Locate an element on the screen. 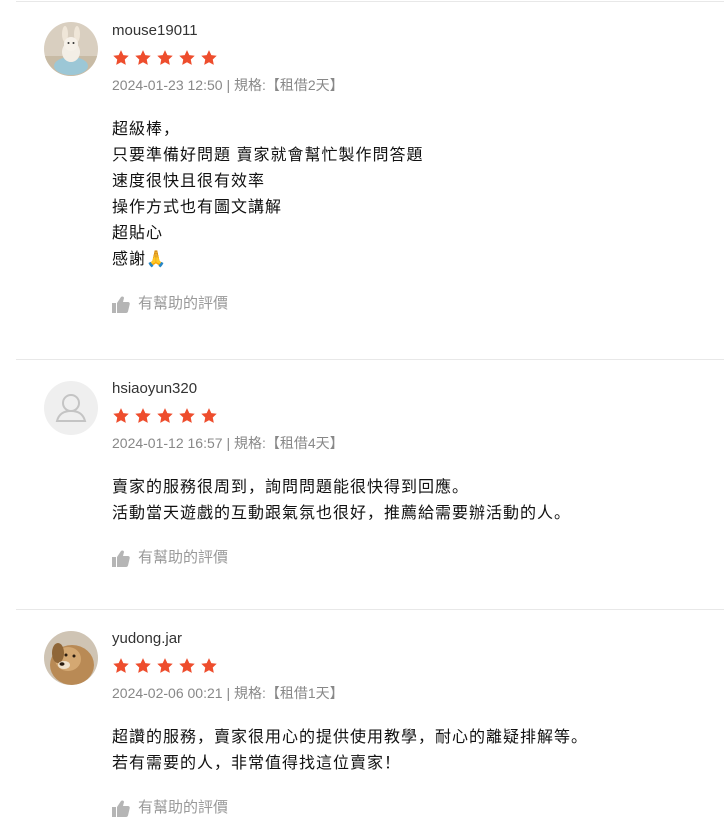 The width and height of the screenshot is (724, 829). rabbit-figurine-avatar-icon is located at coordinates (71, 49).